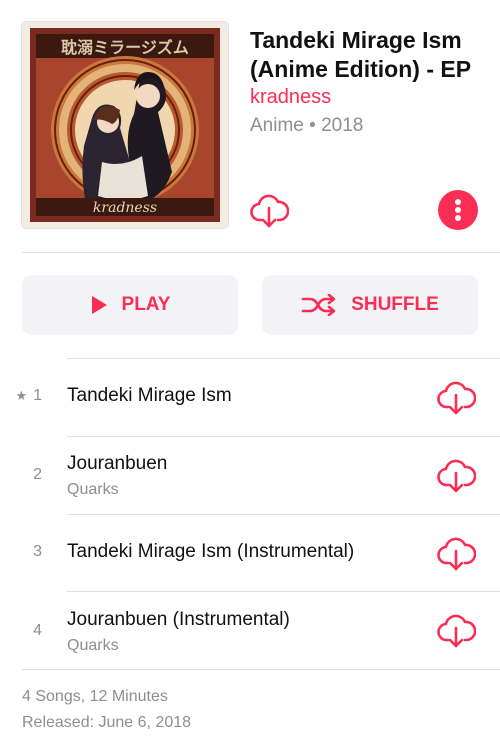 The width and height of the screenshot is (500, 739). I want to click on track-row-2: 2 Jouranbuen Quarks, so click(250, 476).